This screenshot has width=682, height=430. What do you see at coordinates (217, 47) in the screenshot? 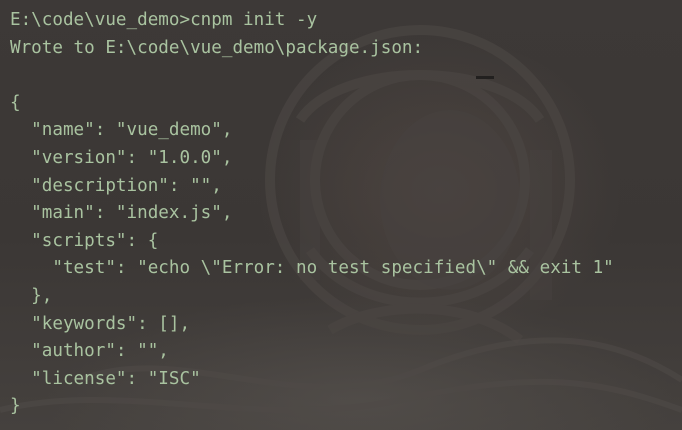
I see `output-line: Wrote to E:\code\vue_demo\package.json:` at bounding box center [217, 47].